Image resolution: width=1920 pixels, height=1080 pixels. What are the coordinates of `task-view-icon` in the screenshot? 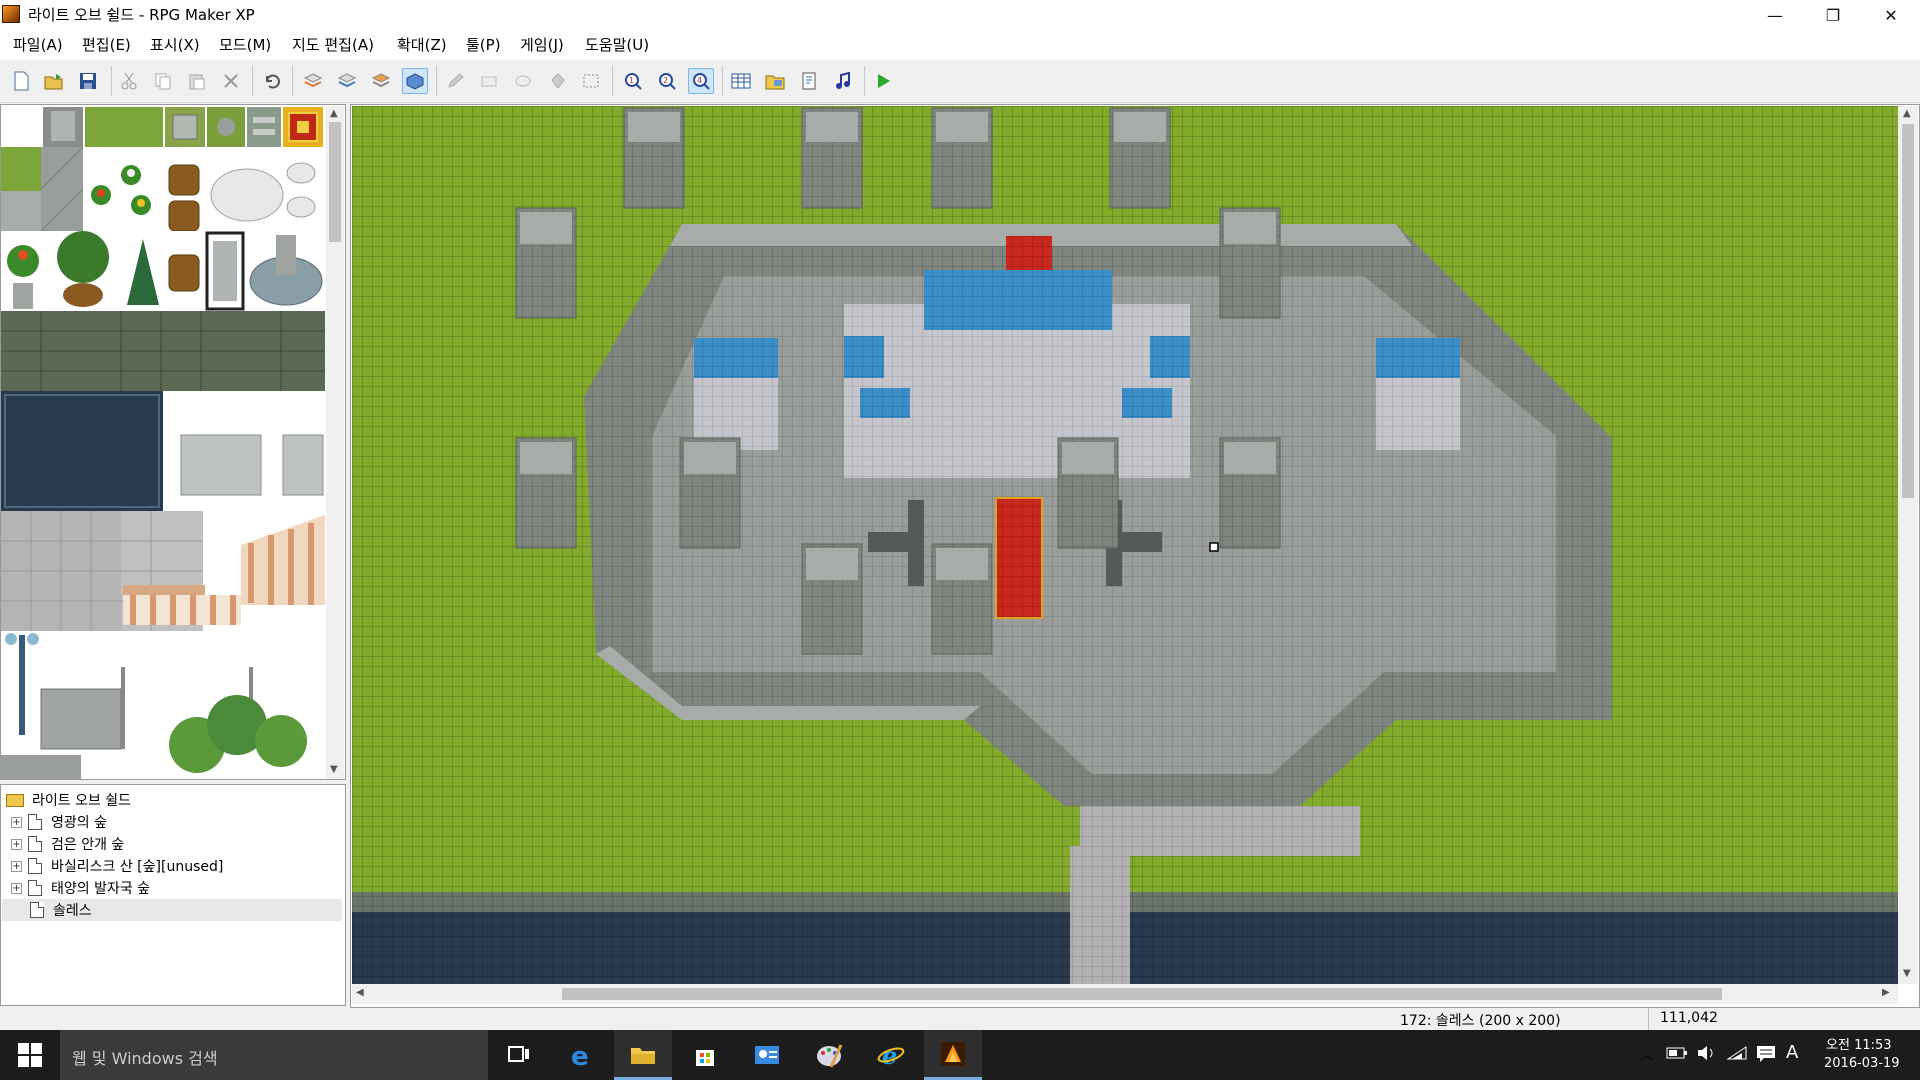 It's located at (519, 1055).